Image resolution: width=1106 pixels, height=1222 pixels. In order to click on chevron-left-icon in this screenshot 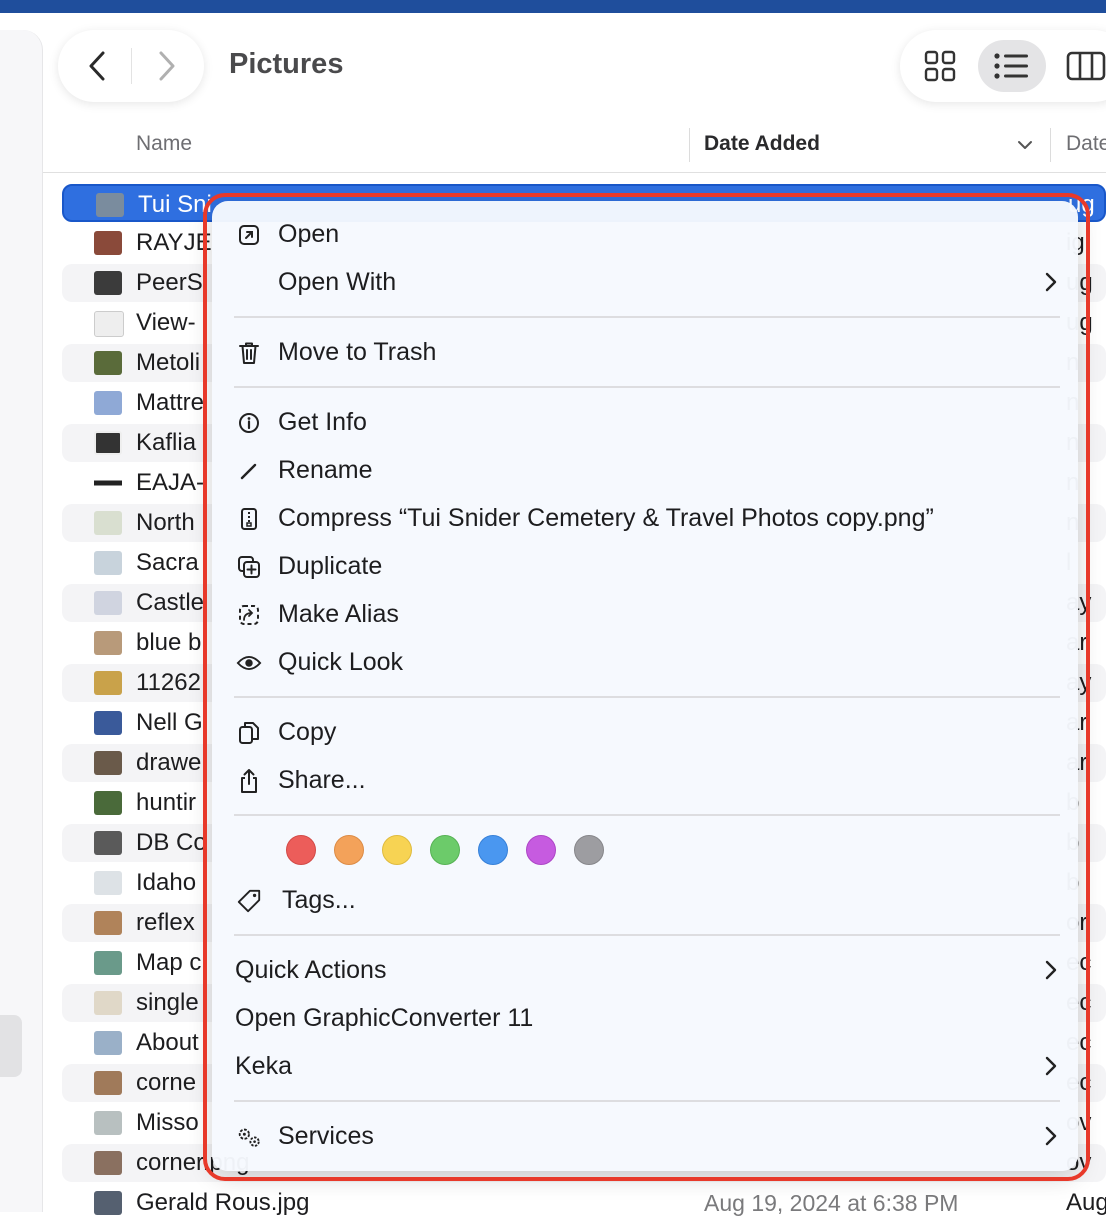, I will do `click(97, 66)`.